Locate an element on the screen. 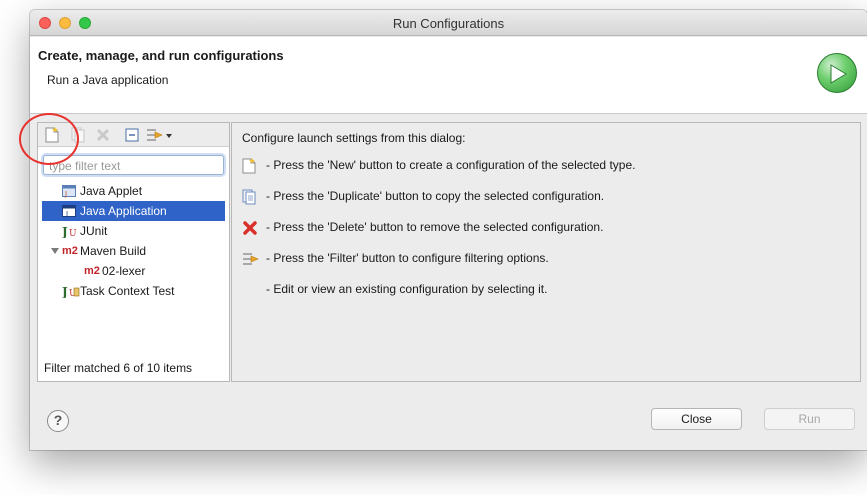  tree-item-label: Maven Build is located at coordinates (113, 251).